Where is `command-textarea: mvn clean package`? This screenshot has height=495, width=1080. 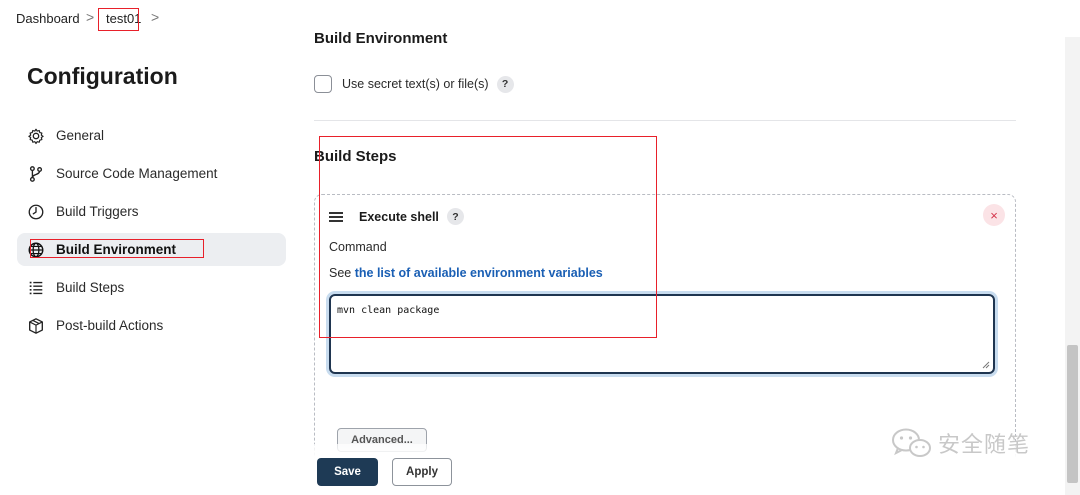 command-textarea: mvn clean package is located at coordinates (662, 334).